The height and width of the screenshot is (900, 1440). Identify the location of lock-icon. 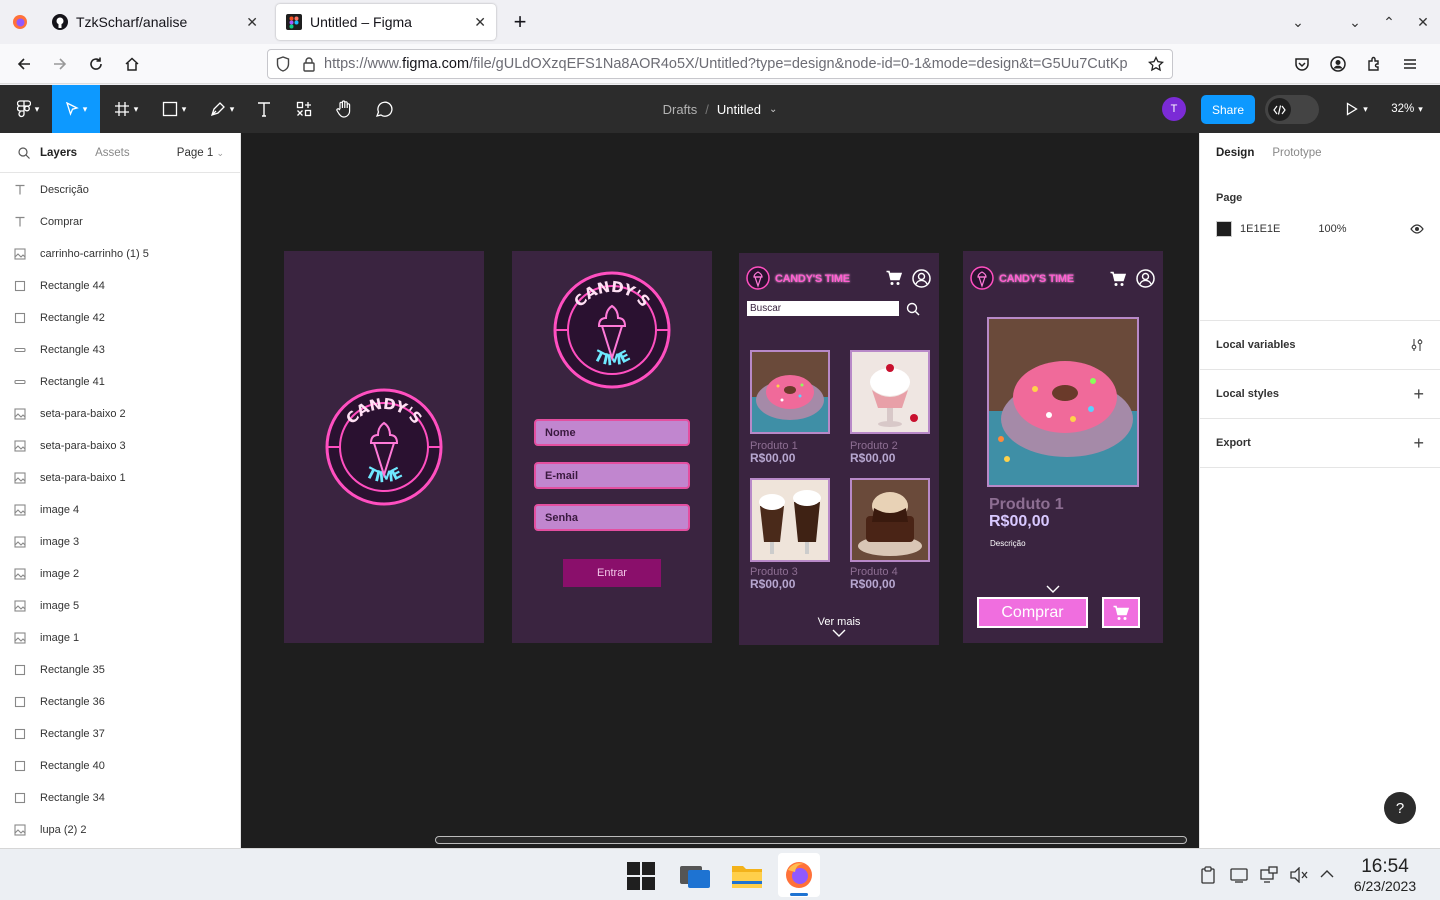
(309, 64).